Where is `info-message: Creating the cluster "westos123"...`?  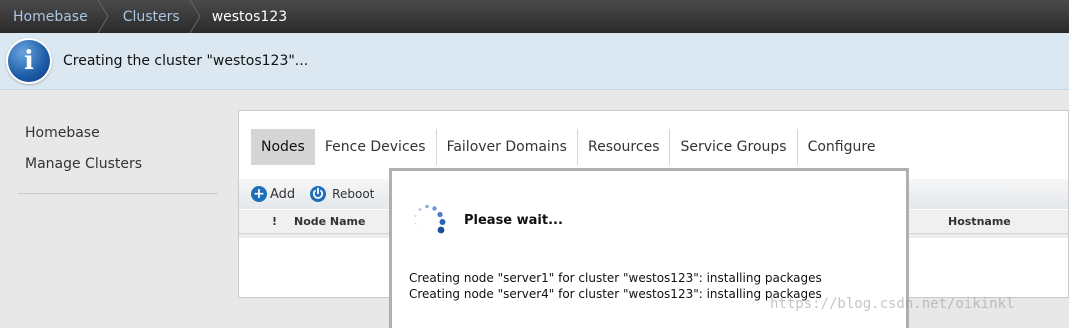
info-message: Creating the cluster "westos123"... is located at coordinates (186, 61).